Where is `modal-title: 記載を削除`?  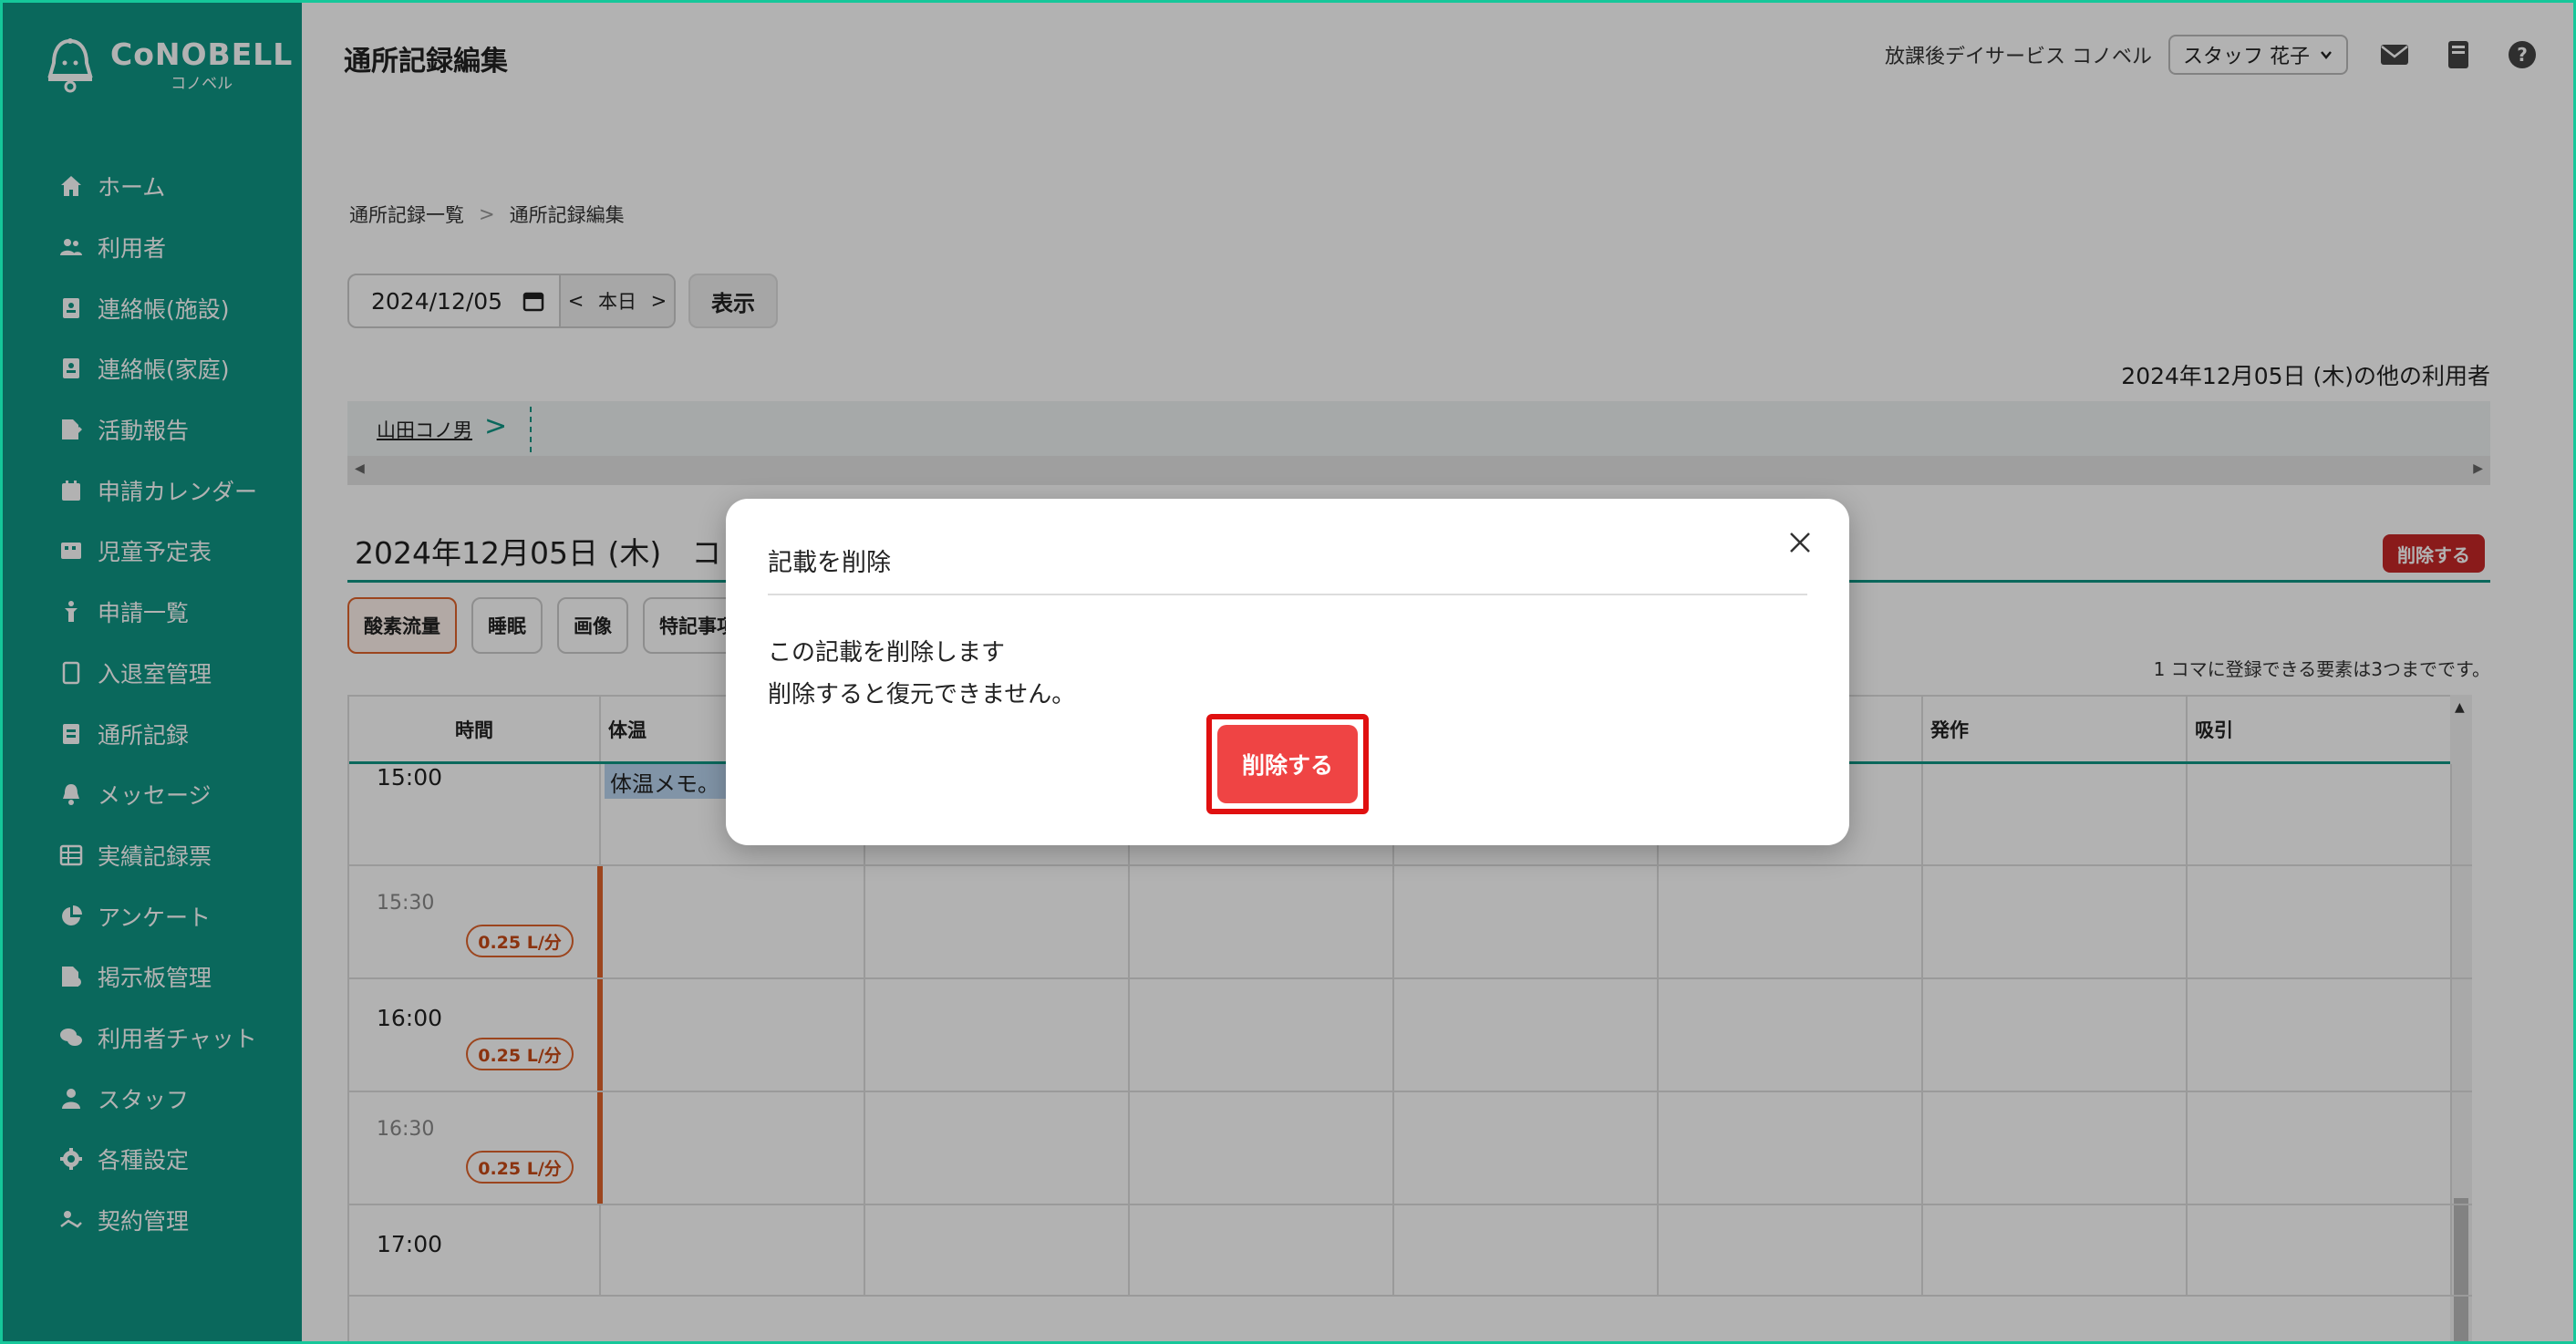
modal-title: 記載を削除 is located at coordinates (829, 563).